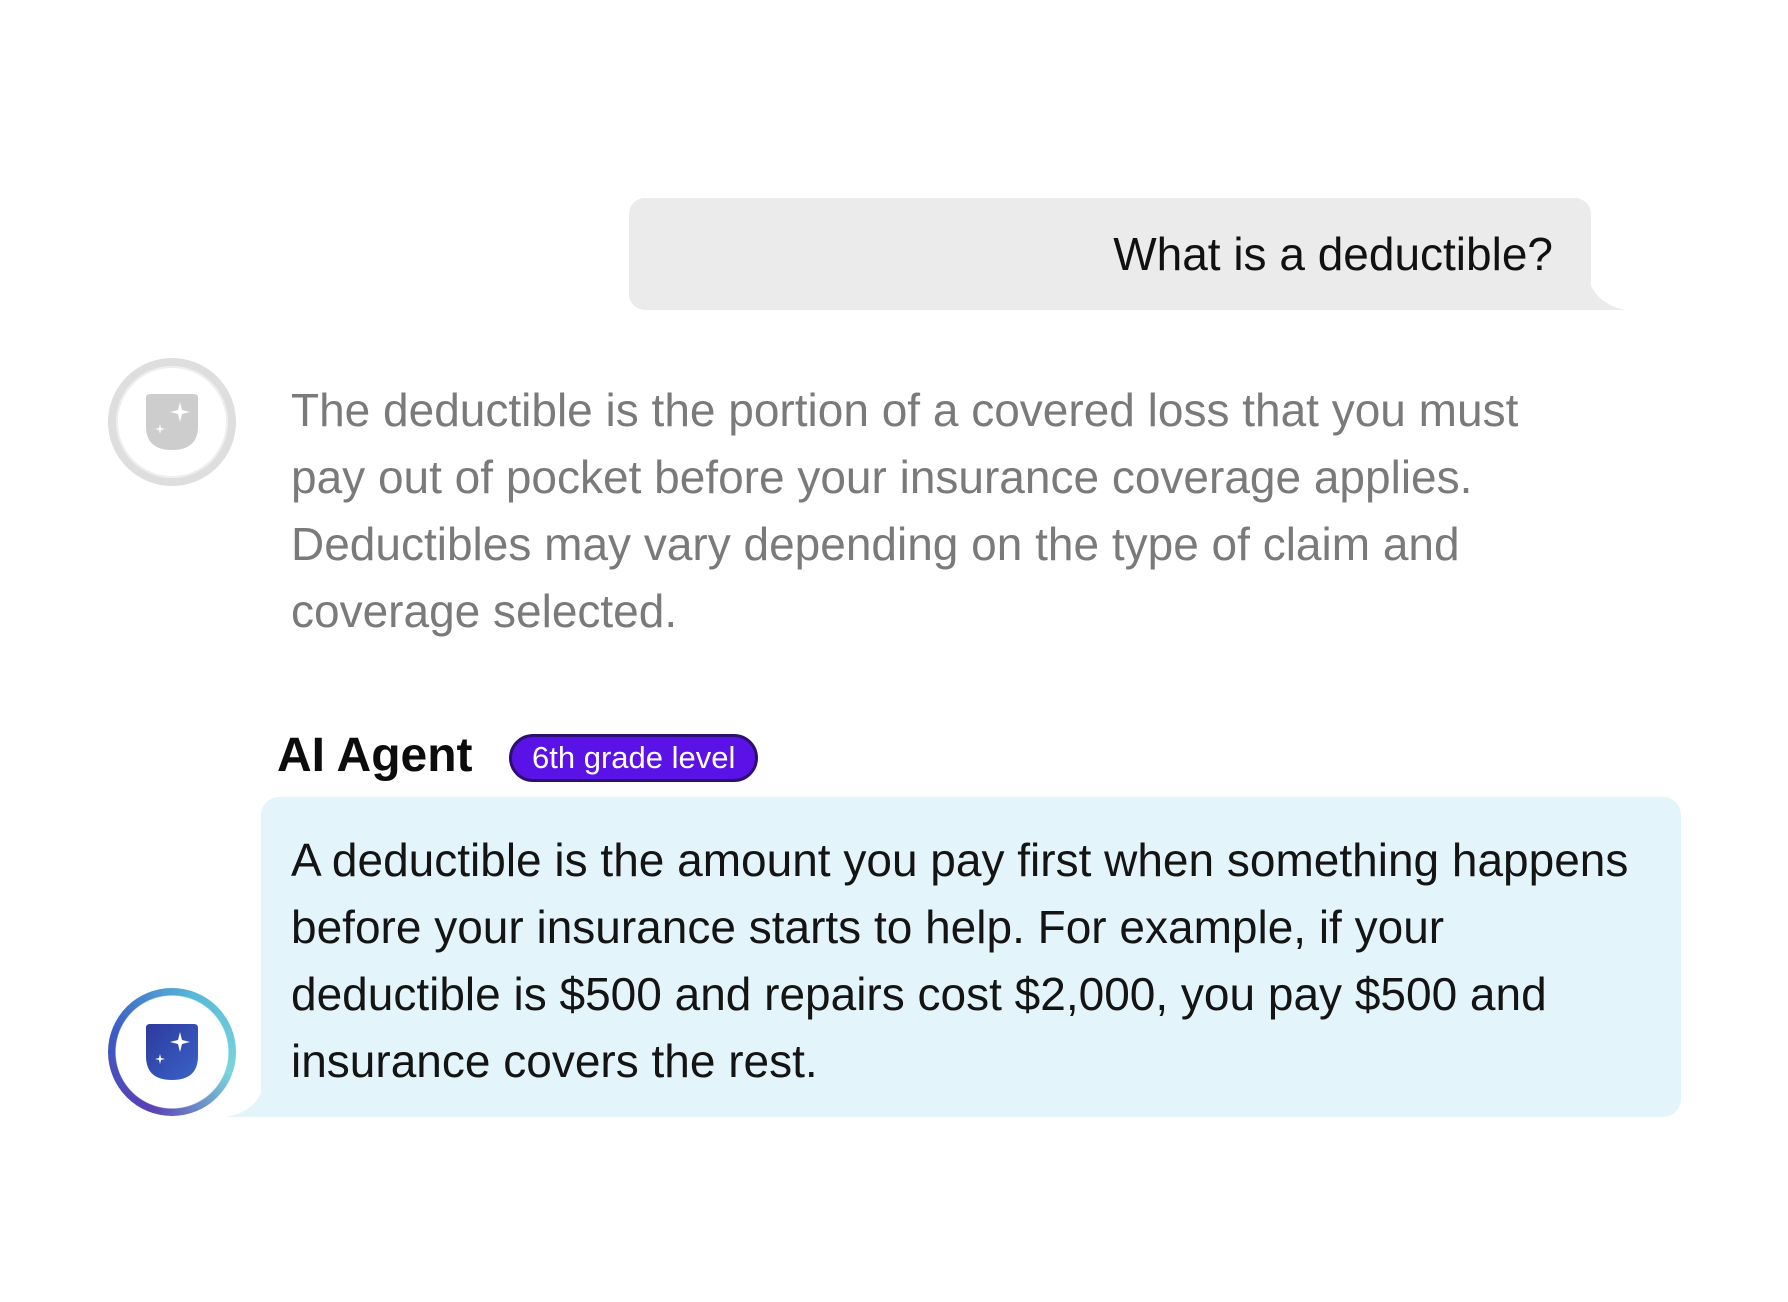  Describe the element at coordinates (1110, 254) in the screenshot. I see `user-message-bubble: What is a deductible?` at that location.